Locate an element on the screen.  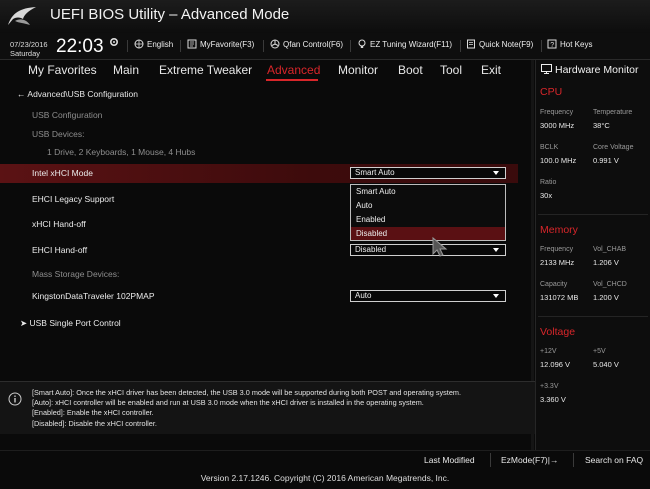
usb-single-port-control-label: USB Single Port Control is located at coordinates (75, 323).